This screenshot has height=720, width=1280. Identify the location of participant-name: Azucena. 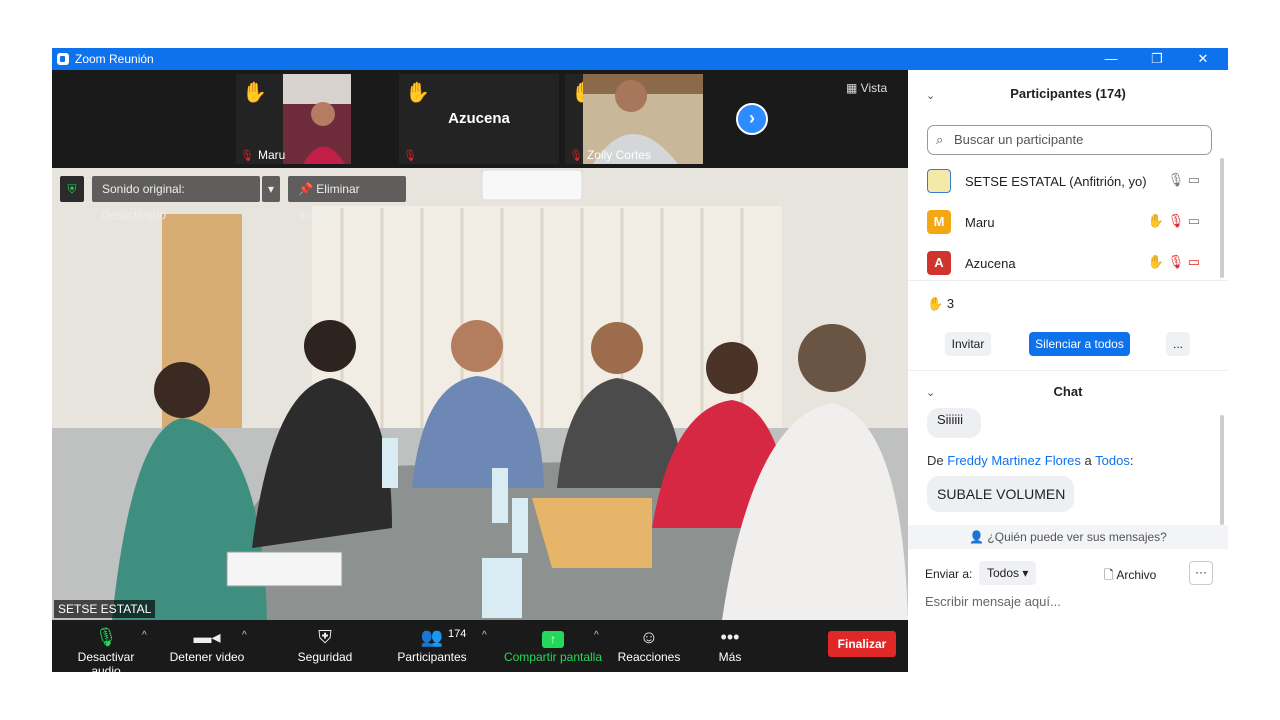
(990, 263).